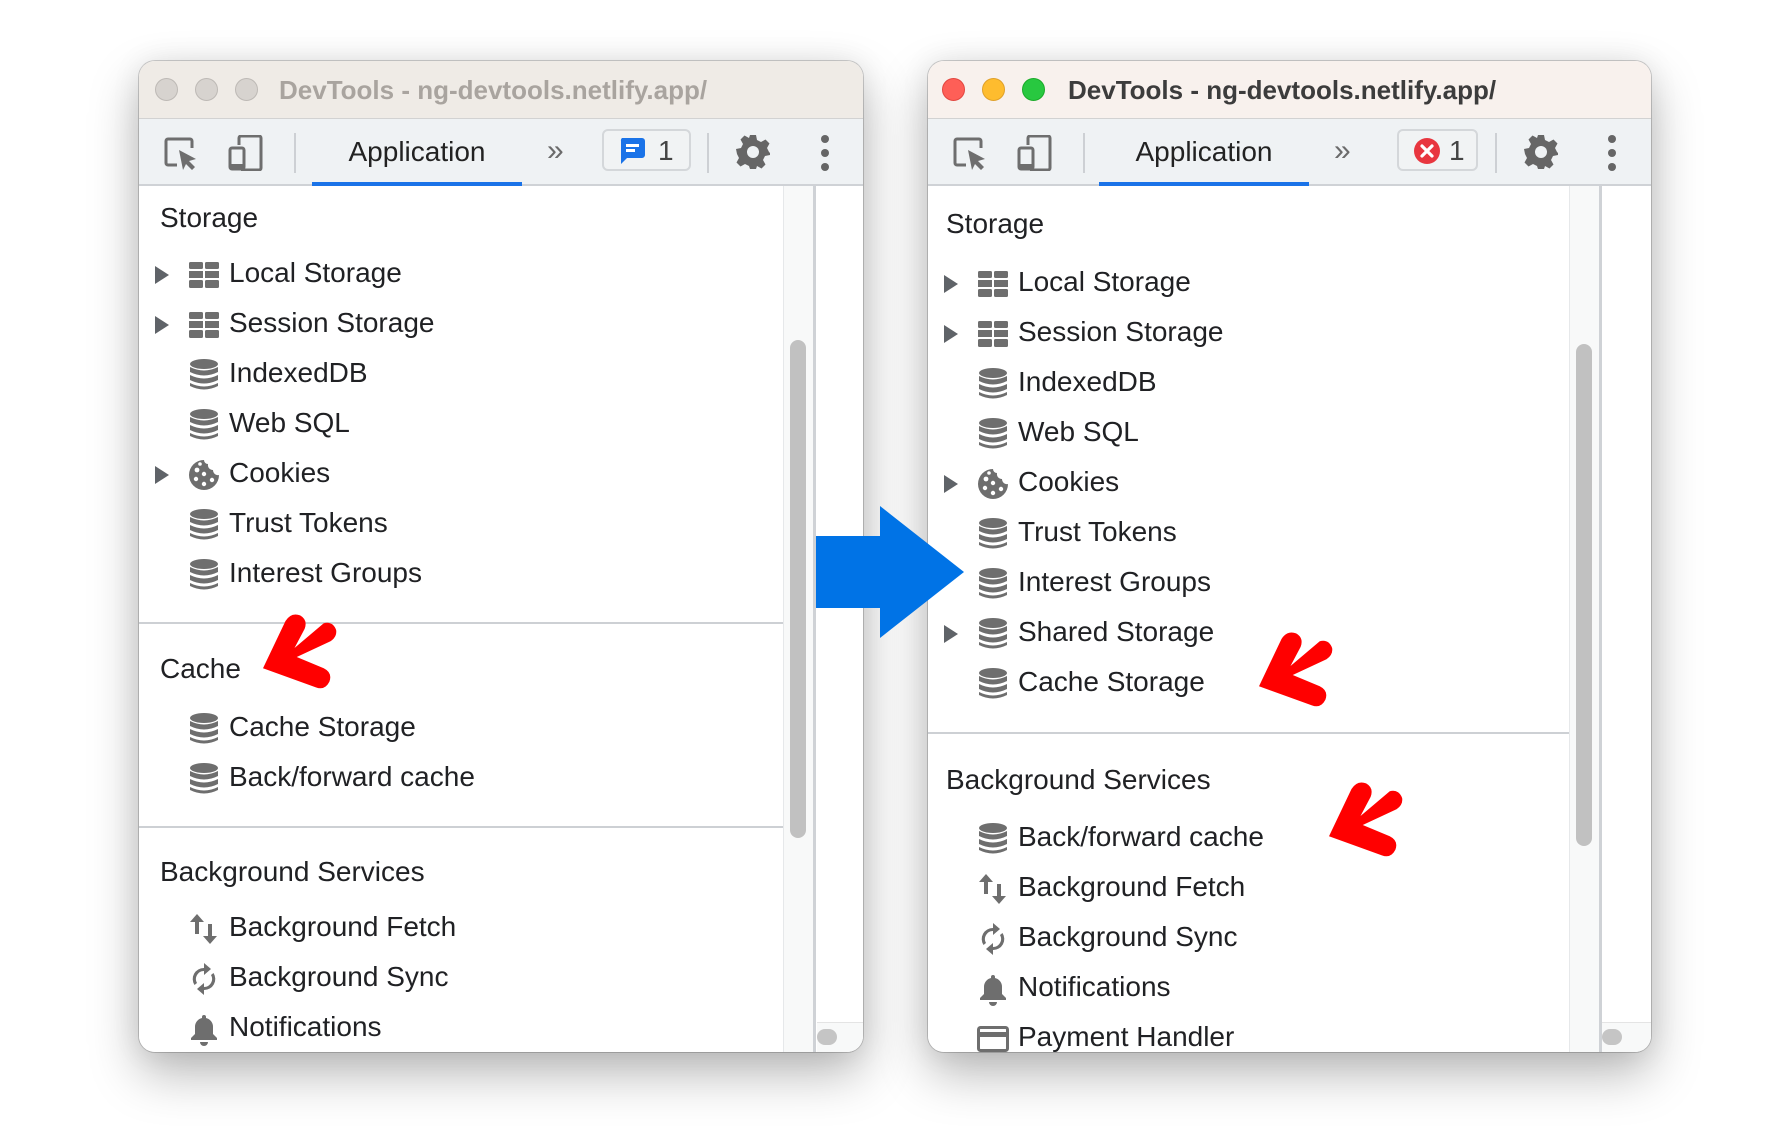 The height and width of the screenshot is (1126, 1780). I want to click on issues-badge: 1, so click(646, 150).